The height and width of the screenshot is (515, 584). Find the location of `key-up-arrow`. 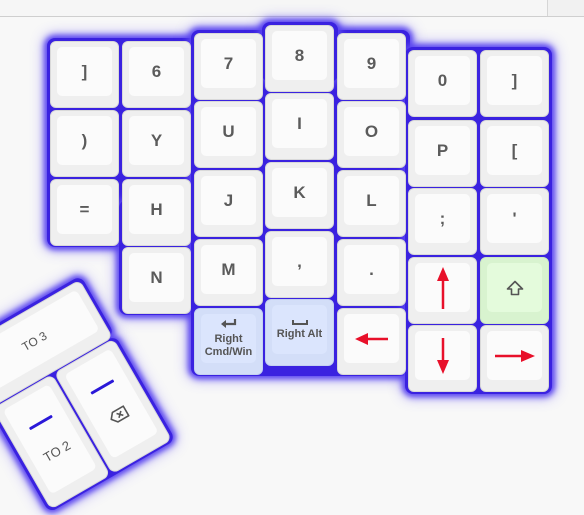

key-up-arrow is located at coordinates (442, 290).